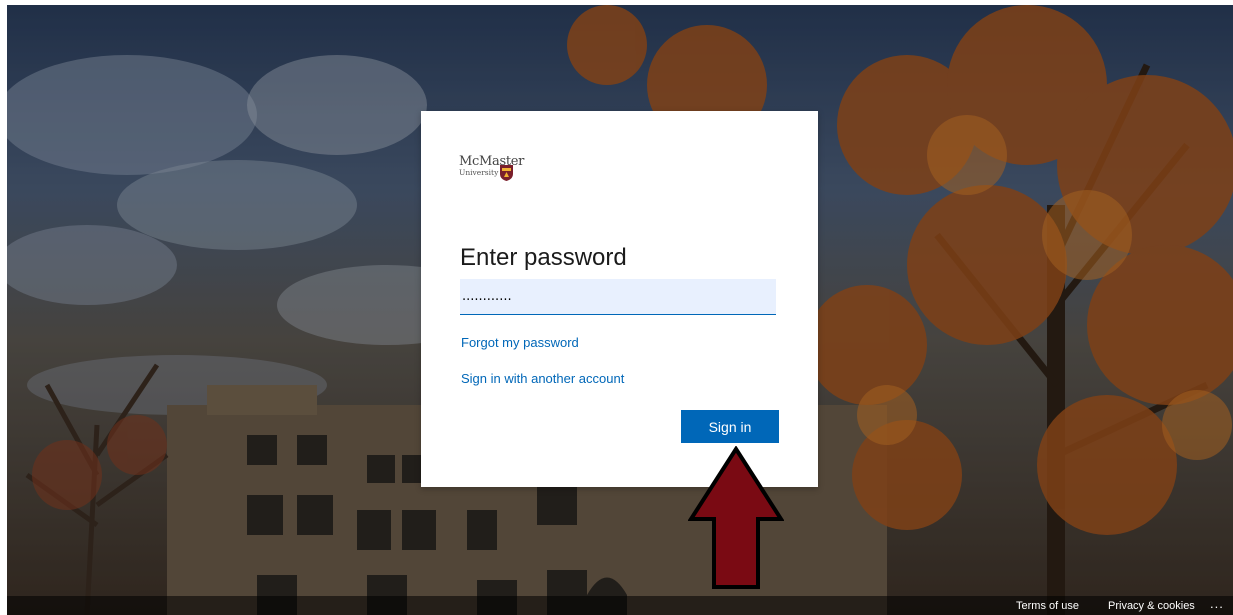  Describe the element at coordinates (492, 161) in the screenshot. I see `logo-name: McMaster` at that location.